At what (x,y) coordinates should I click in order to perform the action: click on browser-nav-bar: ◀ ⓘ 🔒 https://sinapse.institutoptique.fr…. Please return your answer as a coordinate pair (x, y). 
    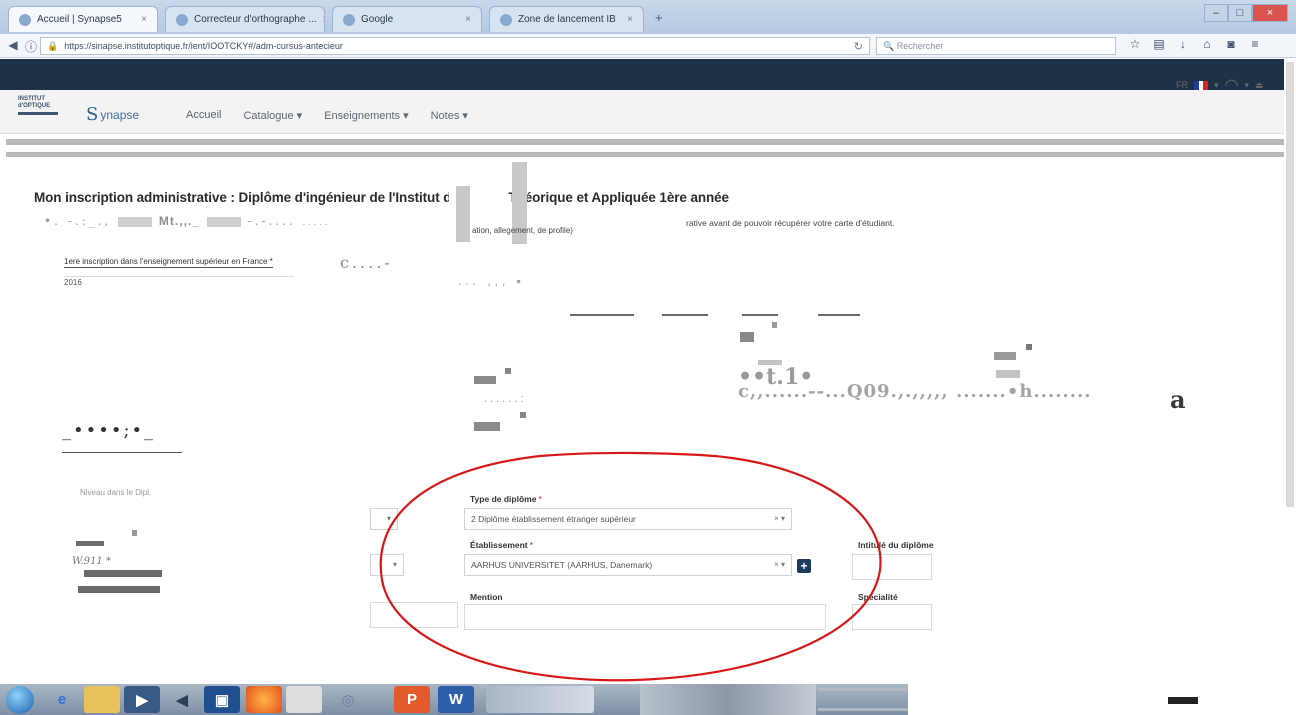
    Looking at the image, I should click on (648, 46).